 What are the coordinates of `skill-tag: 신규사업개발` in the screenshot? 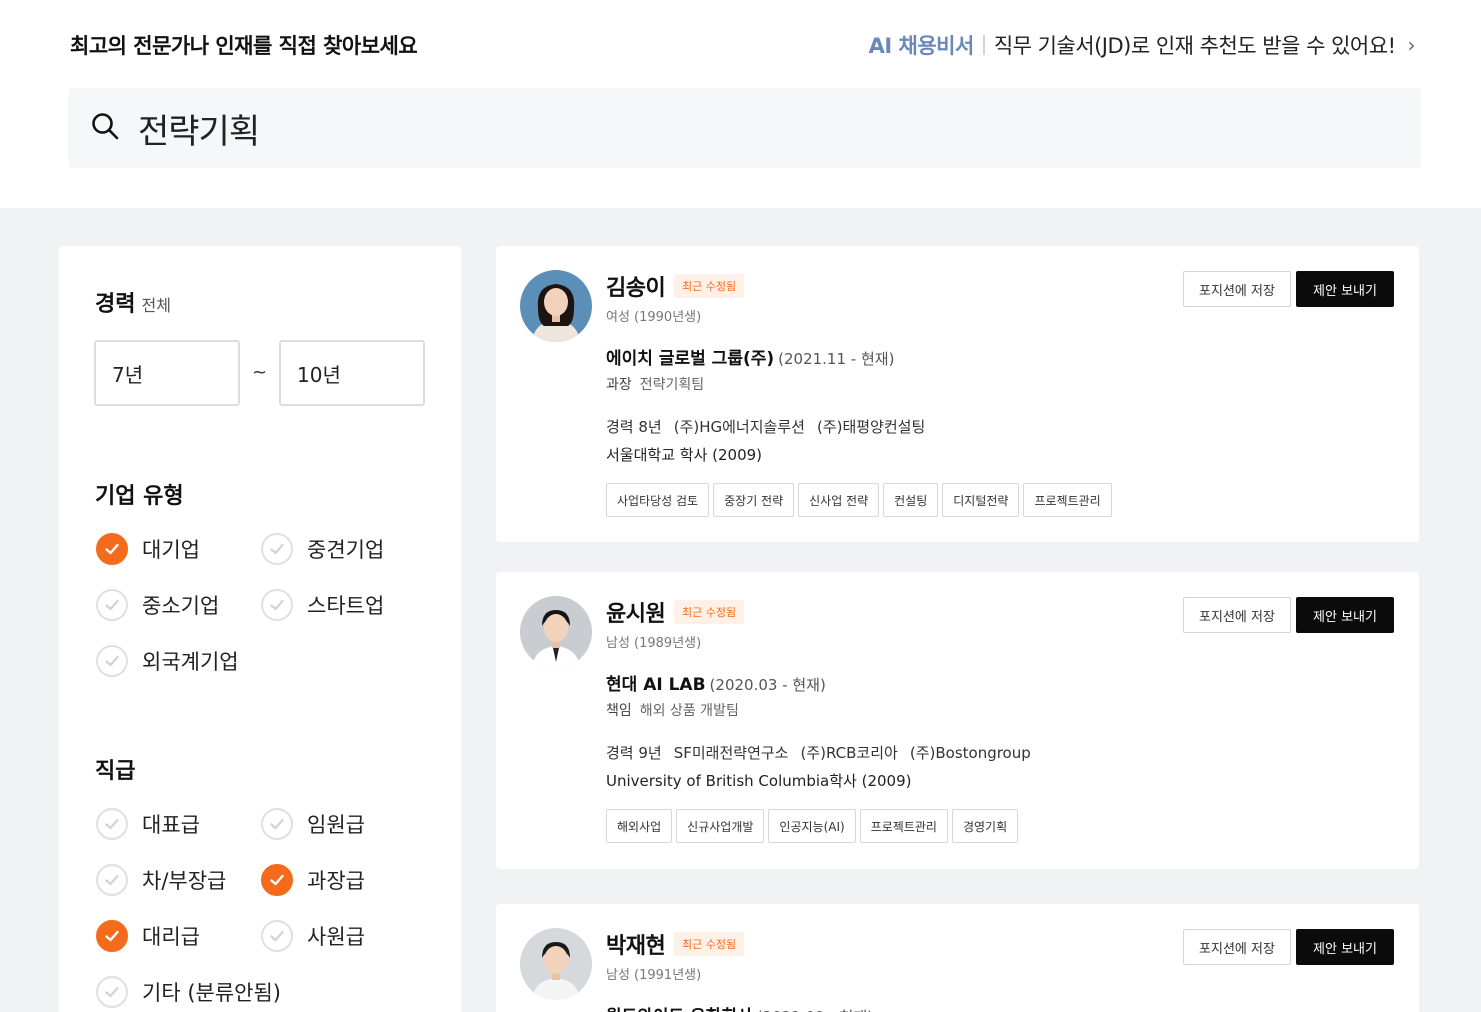 It's located at (720, 826).